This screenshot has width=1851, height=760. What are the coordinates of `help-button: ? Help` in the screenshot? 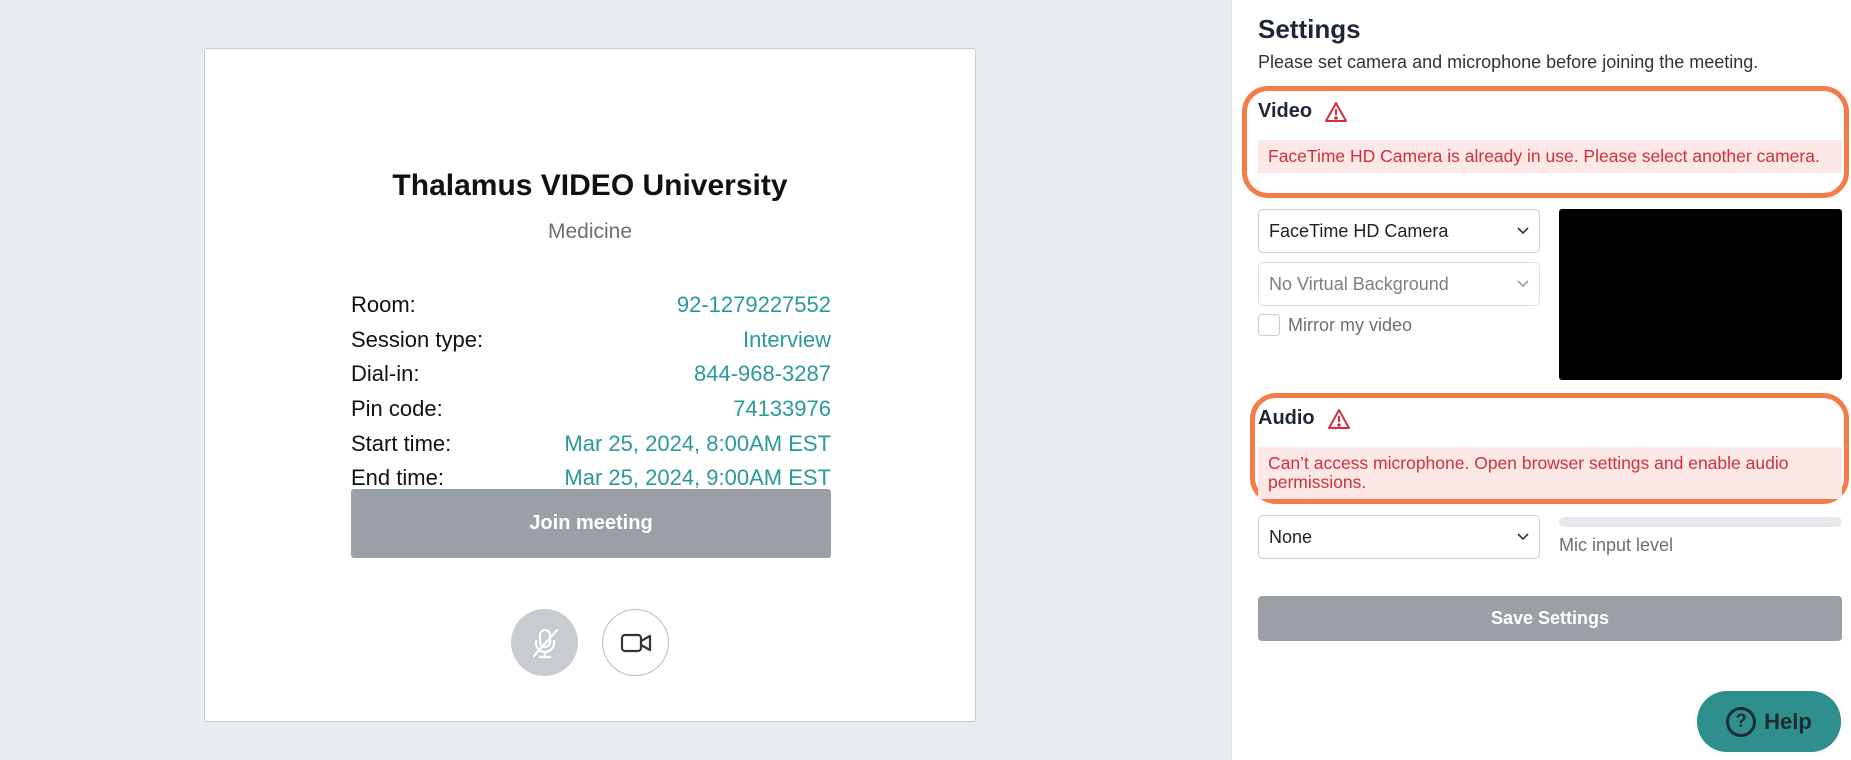 It's located at (1769, 721).